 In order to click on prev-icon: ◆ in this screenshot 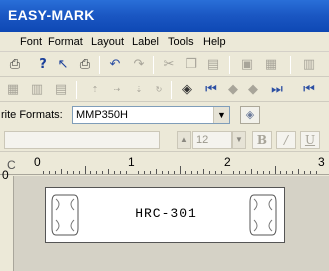, I will do `click(233, 90)`.